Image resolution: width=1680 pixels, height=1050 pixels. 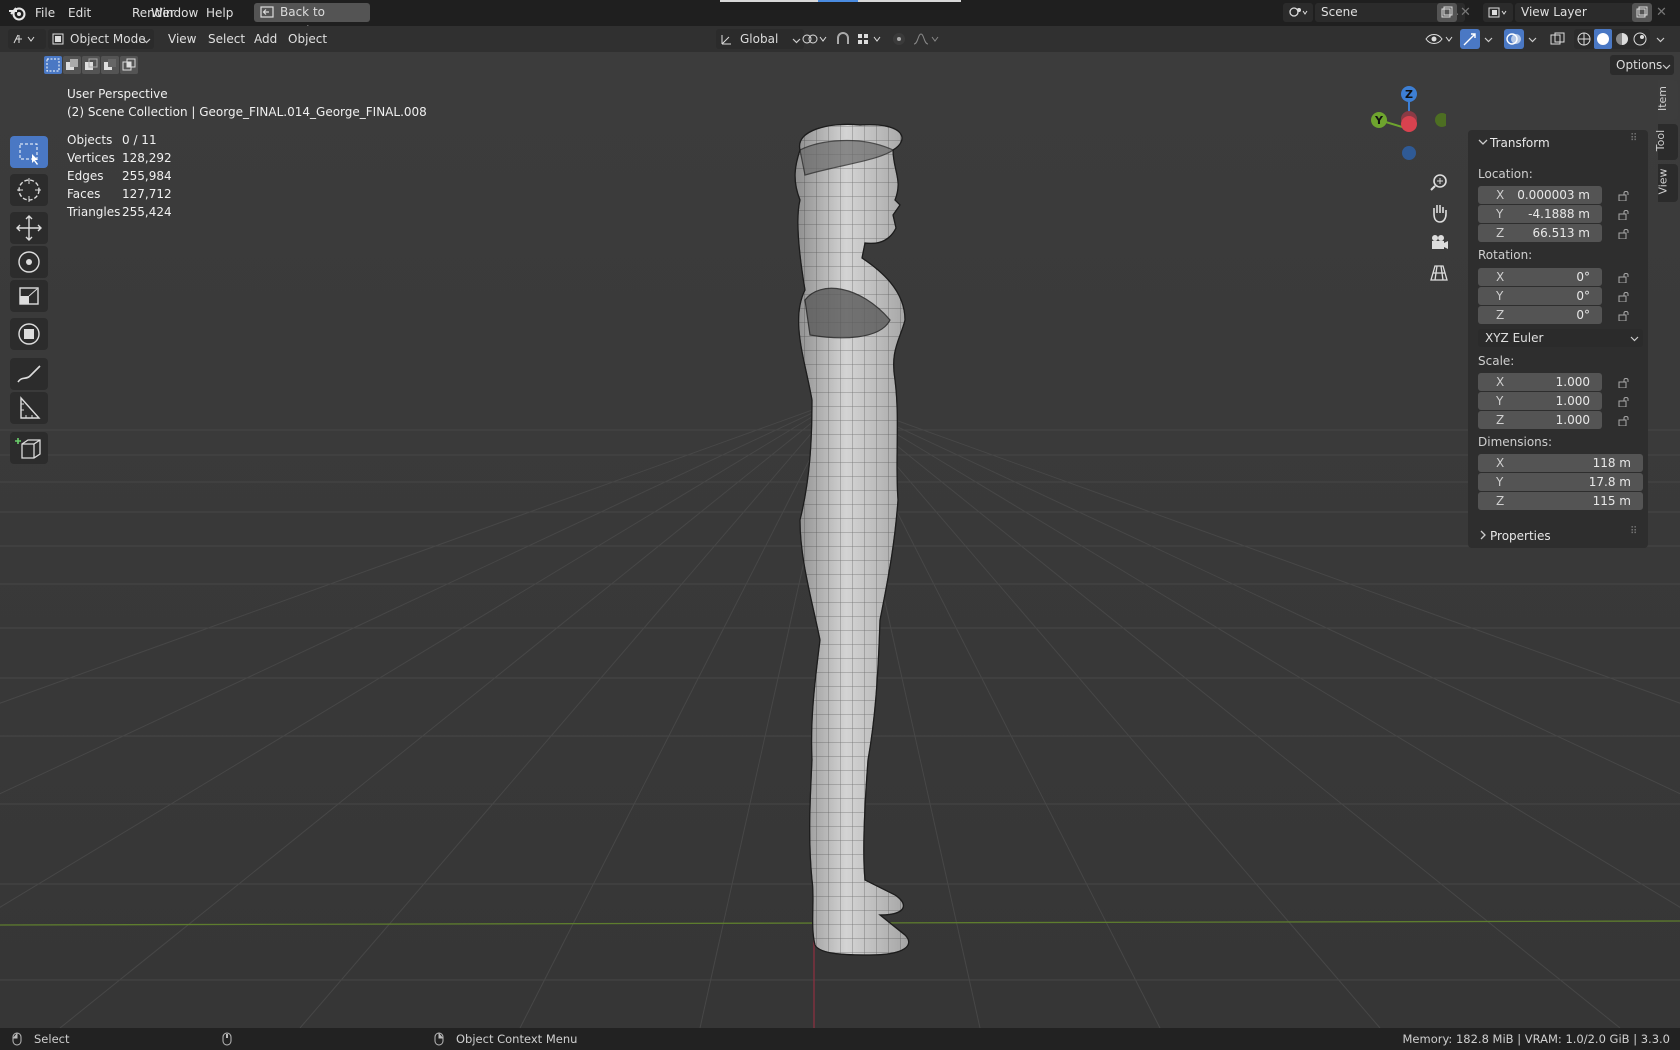 What do you see at coordinates (29, 296) in the screenshot?
I see `scale-tool` at bounding box center [29, 296].